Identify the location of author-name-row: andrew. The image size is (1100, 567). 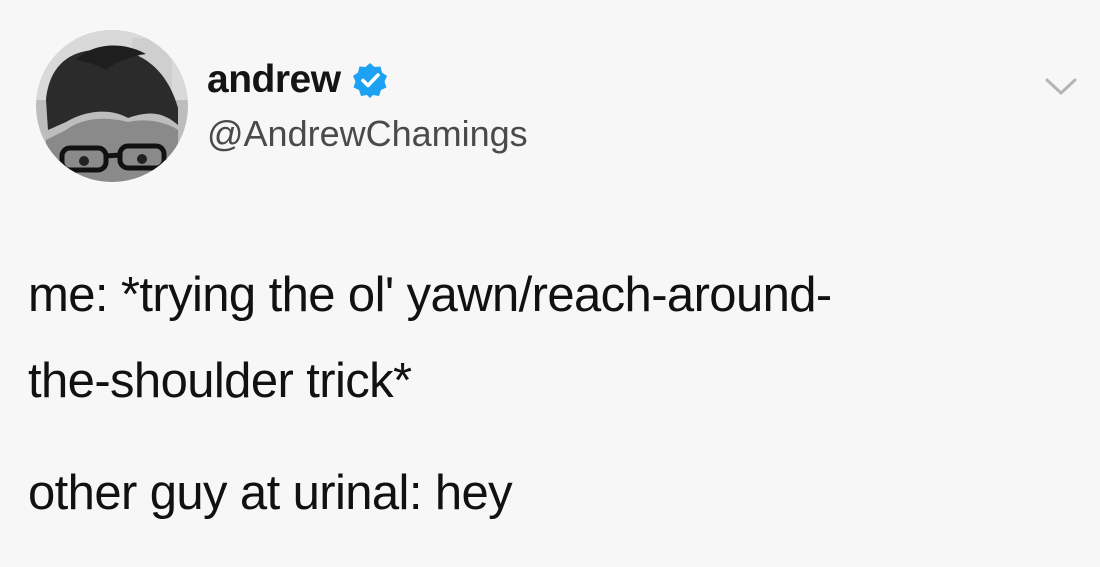
(298, 80).